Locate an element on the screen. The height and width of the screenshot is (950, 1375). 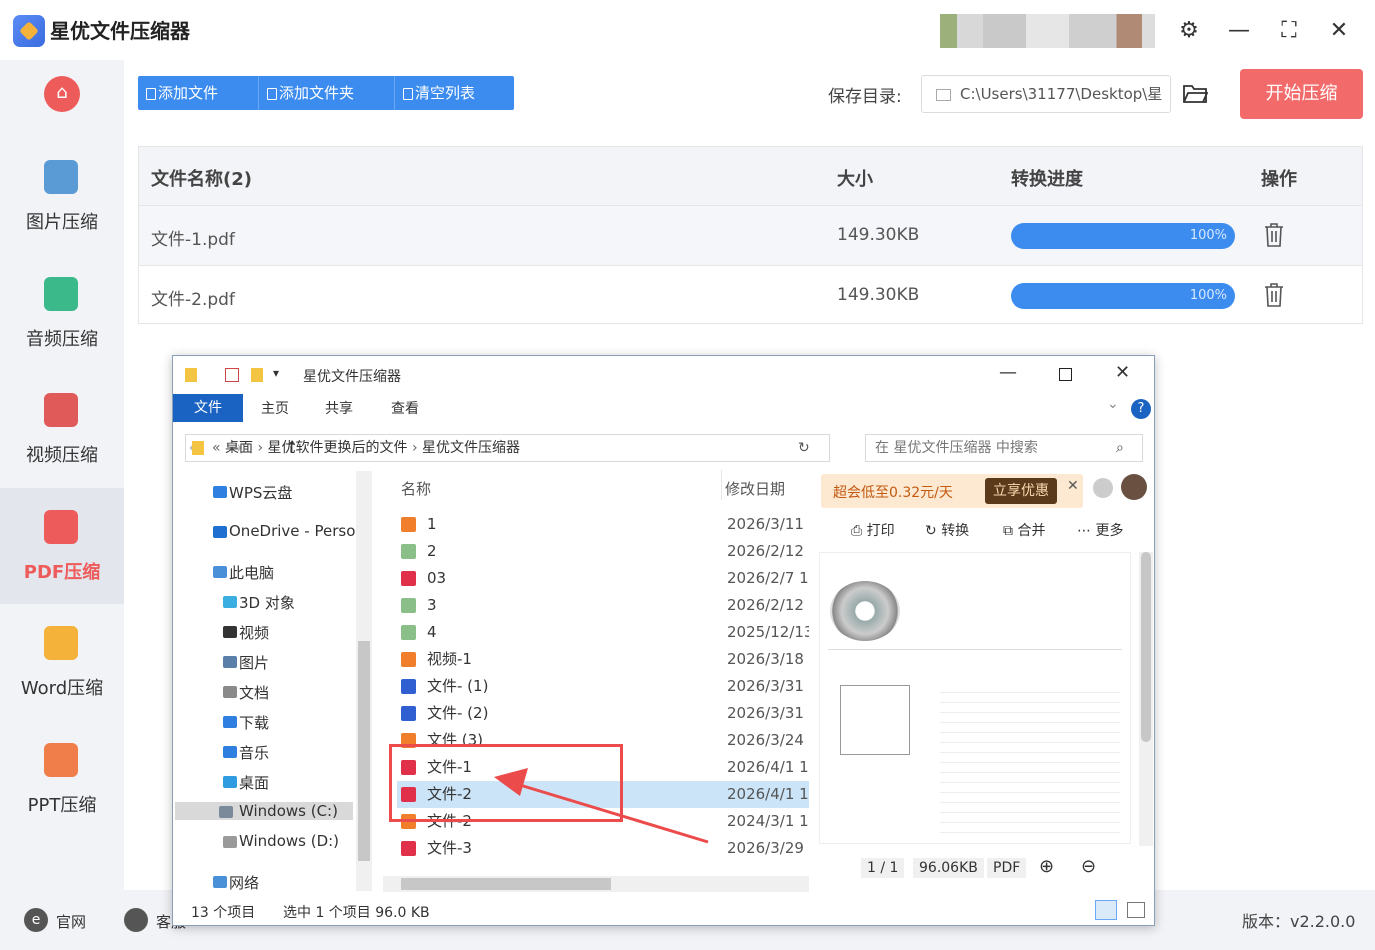
sidebar-item-ppt: PPT压缩 is located at coordinates (62, 779).